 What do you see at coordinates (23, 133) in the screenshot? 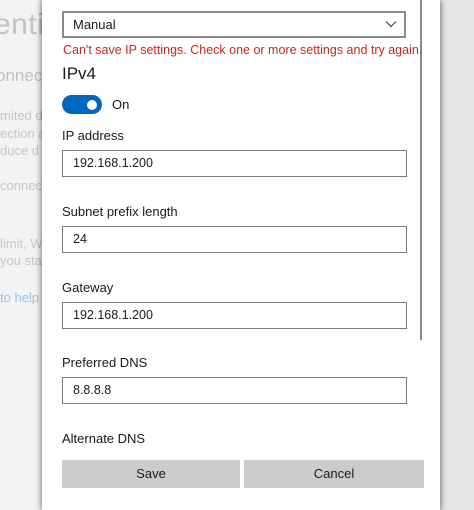
I see `background-text: ection a` at bounding box center [23, 133].